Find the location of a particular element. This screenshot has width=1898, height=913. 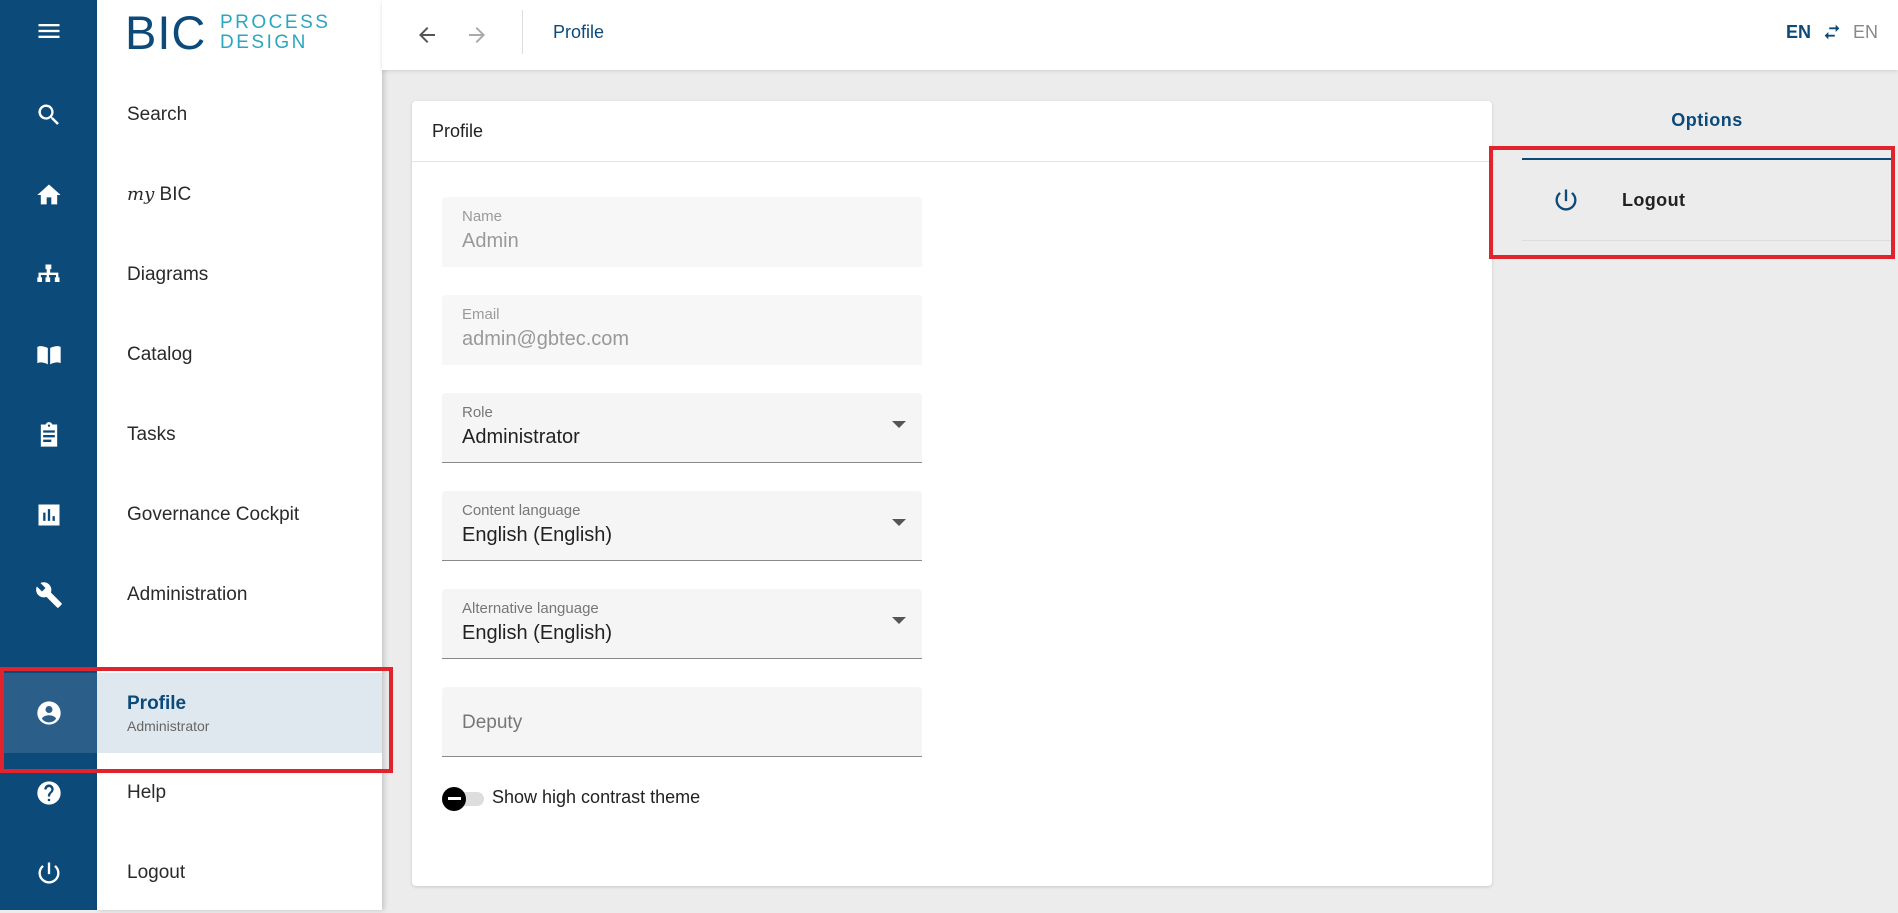

language-switcher: EN EN is located at coordinates (1832, 32).